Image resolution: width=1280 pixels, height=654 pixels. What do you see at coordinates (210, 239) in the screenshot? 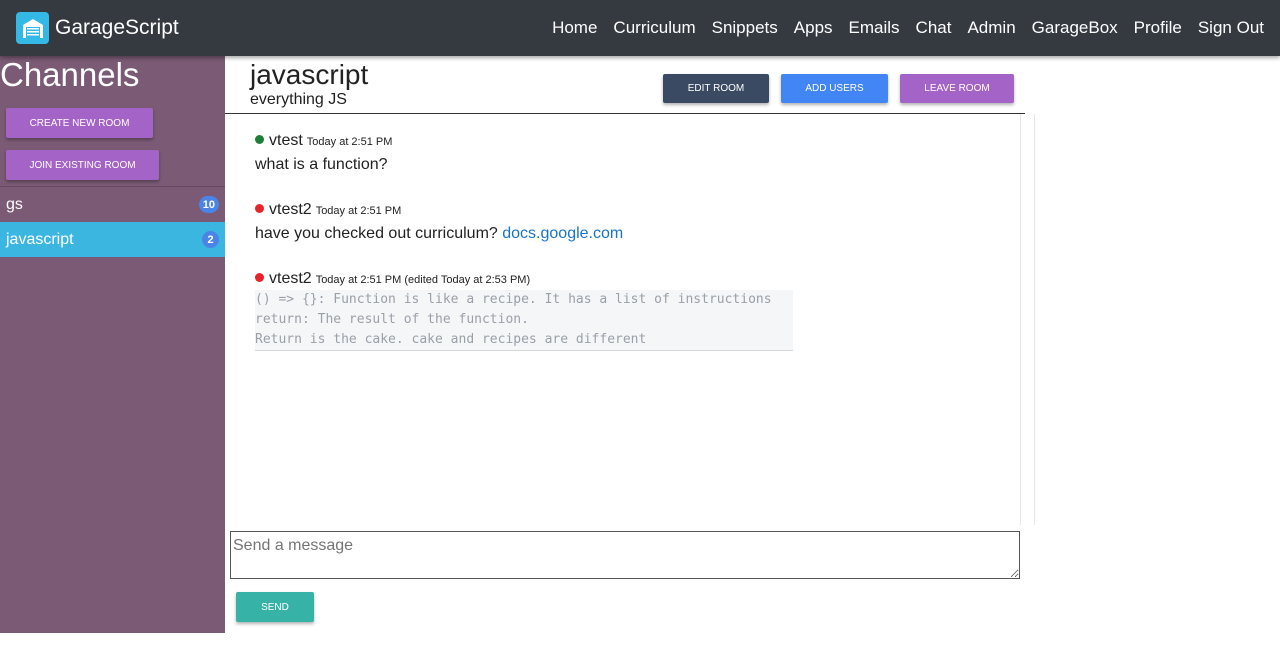
I see `unread-count-badge: 2` at bounding box center [210, 239].